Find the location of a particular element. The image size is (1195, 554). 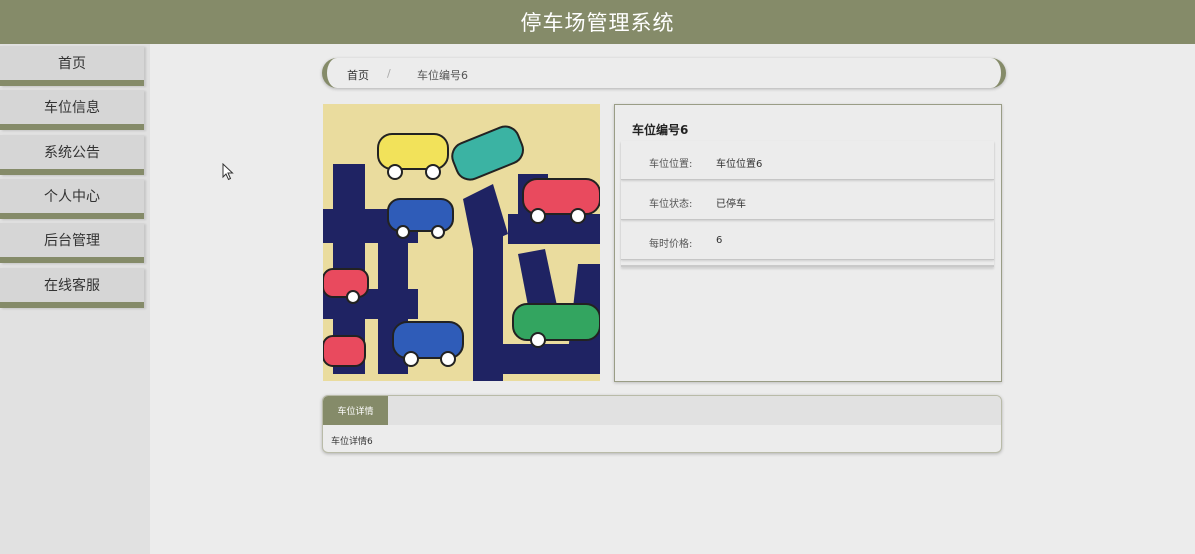

breadcrumb-home-link: 首页 is located at coordinates (358, 75).